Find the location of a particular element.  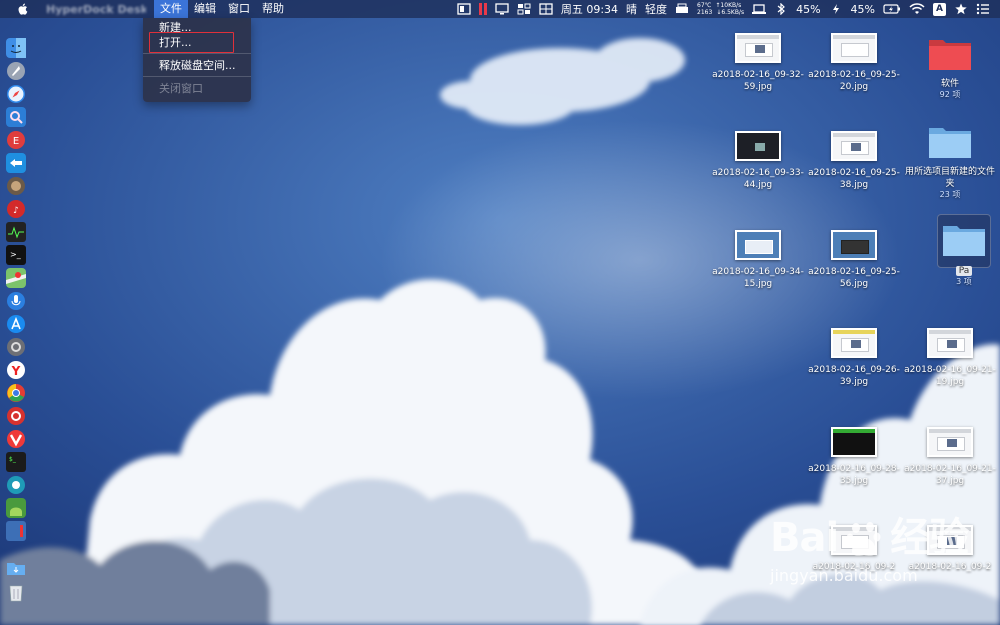

svg-text: Y is located at coordinates (16, 371).